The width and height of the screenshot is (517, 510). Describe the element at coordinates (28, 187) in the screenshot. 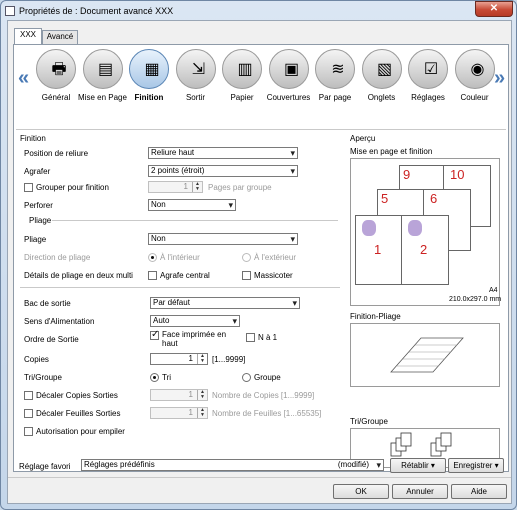

I see `grouper-checkbox` at that location.